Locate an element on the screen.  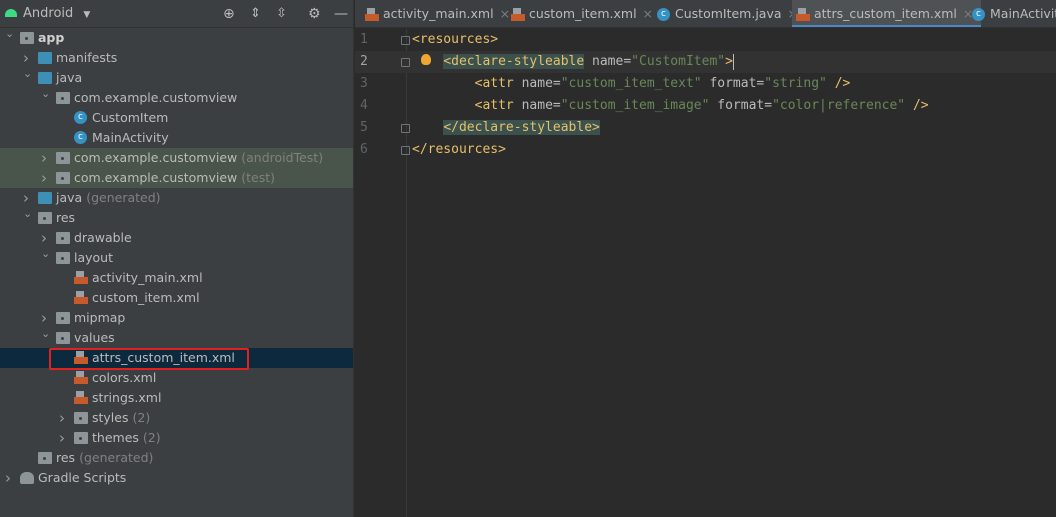
line-number: 2 is located at coordinates (364, 61).